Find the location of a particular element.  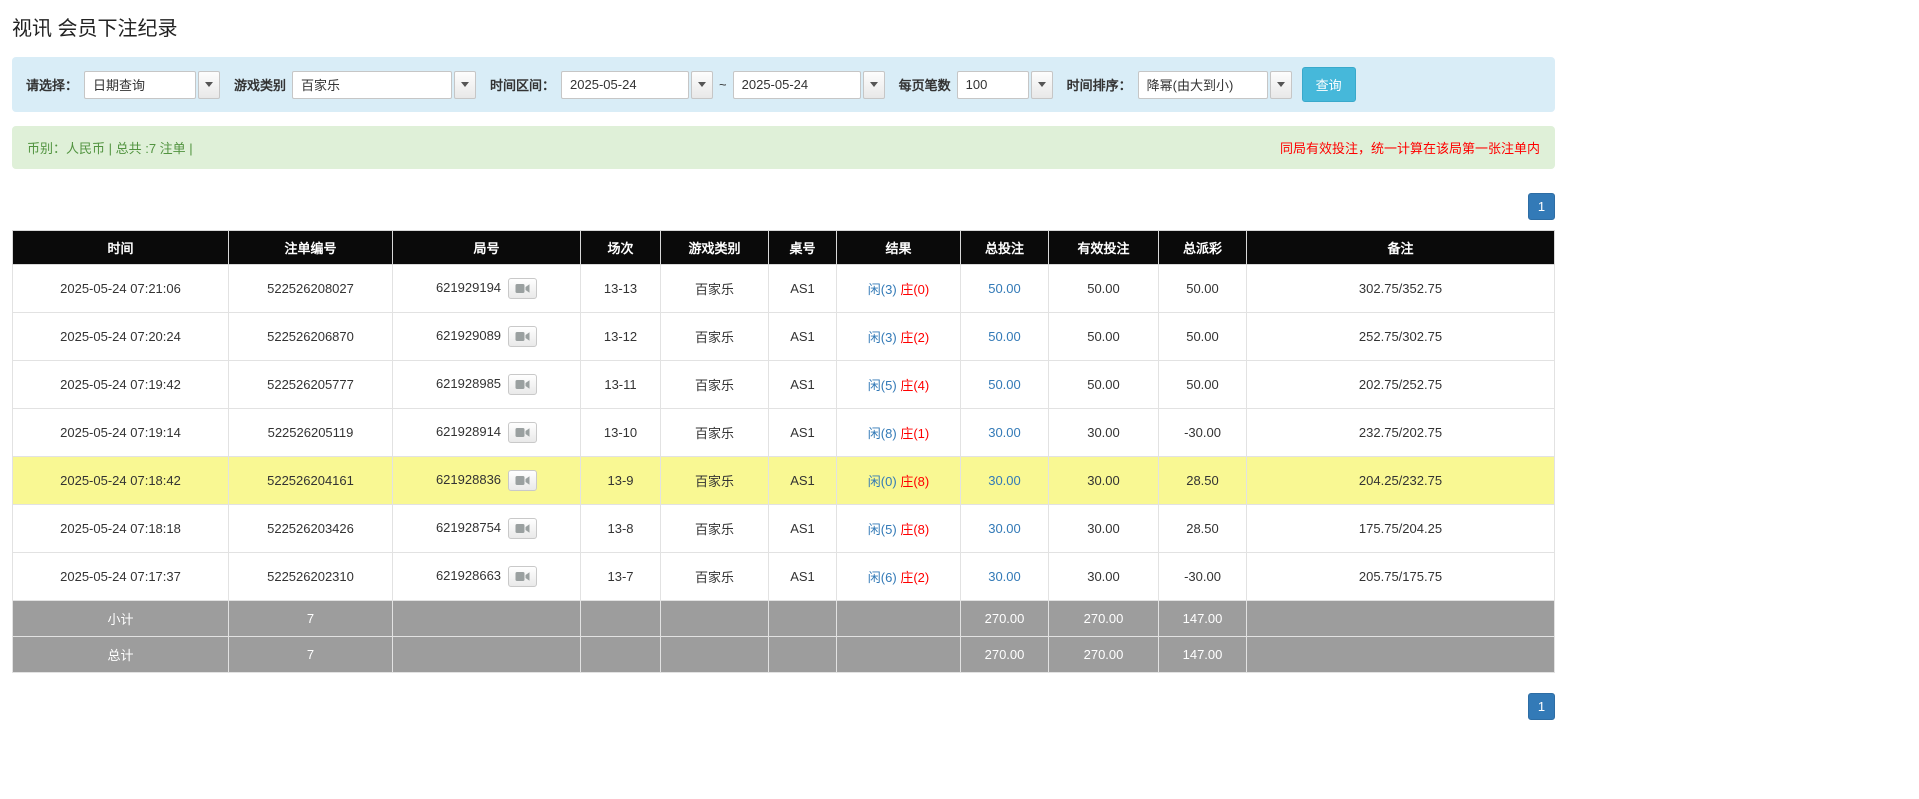

round-id-text: 621928985 is located at coordinates (468, 383).